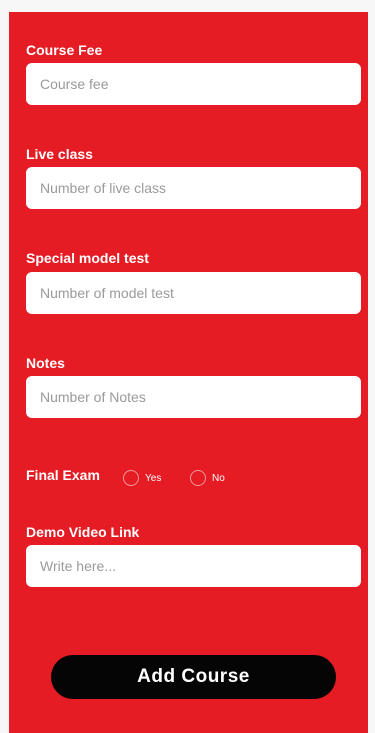 The height and width of the screenshot is (733, 375). Describe the element at coordinates (131, 478) in the screenshot. I see `radio-yes-icon` at that location.